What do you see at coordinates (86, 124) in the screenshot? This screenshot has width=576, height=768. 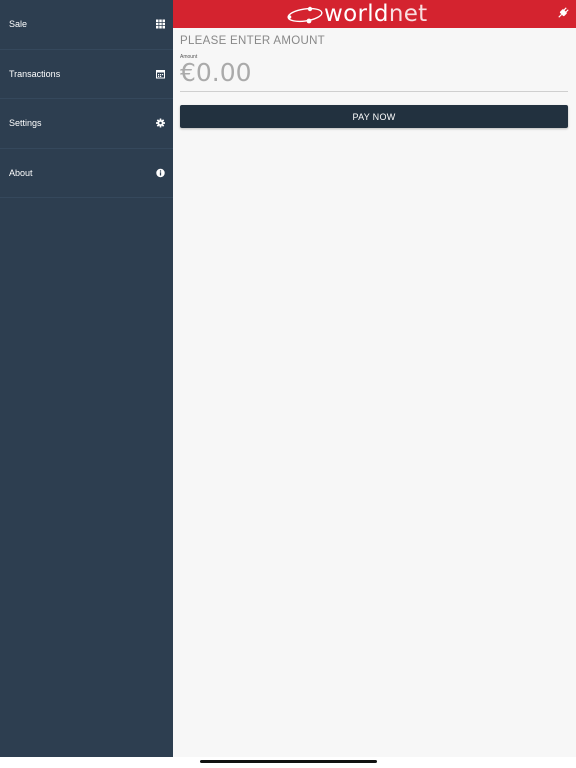 I see `sidebar-item-settings: Settings` at bounding box center [86, 124].